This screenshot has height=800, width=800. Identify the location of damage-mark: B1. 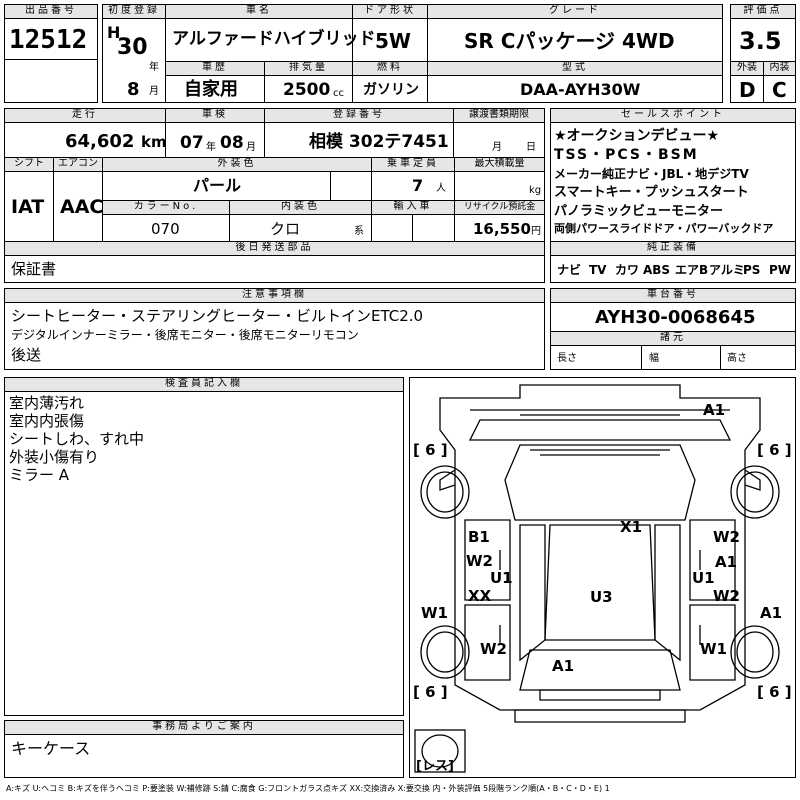
(479, 537).